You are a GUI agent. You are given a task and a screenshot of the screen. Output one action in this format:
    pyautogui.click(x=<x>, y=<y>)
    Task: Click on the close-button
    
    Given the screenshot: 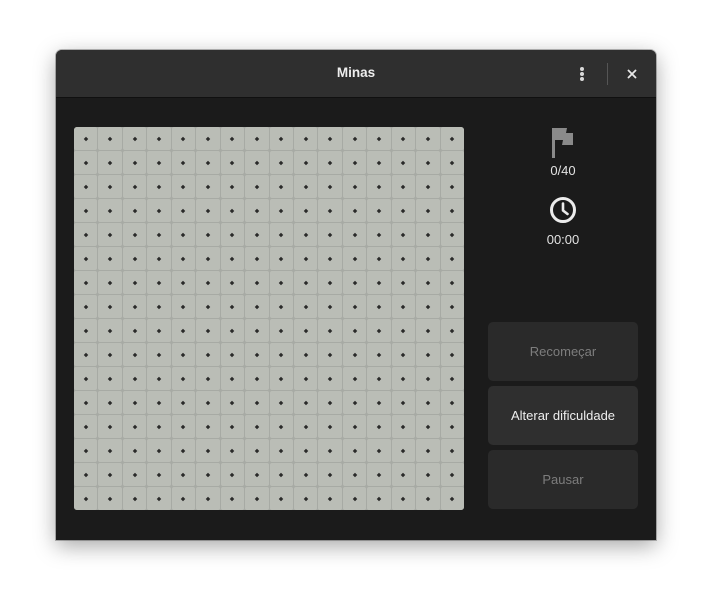 What is the action you would take?
    pyautogui.click(x=632, y=74)
    